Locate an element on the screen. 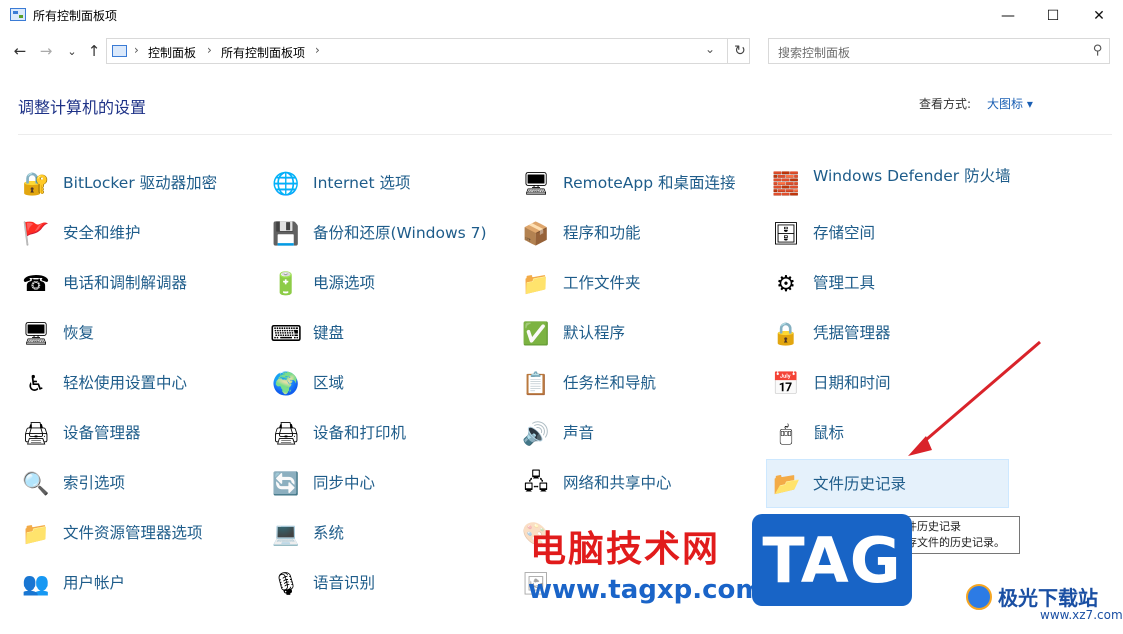 This screenshot has width=1123, height=634. watermark-site-url: www.xz7.com is located at coordinates (1081, 615).